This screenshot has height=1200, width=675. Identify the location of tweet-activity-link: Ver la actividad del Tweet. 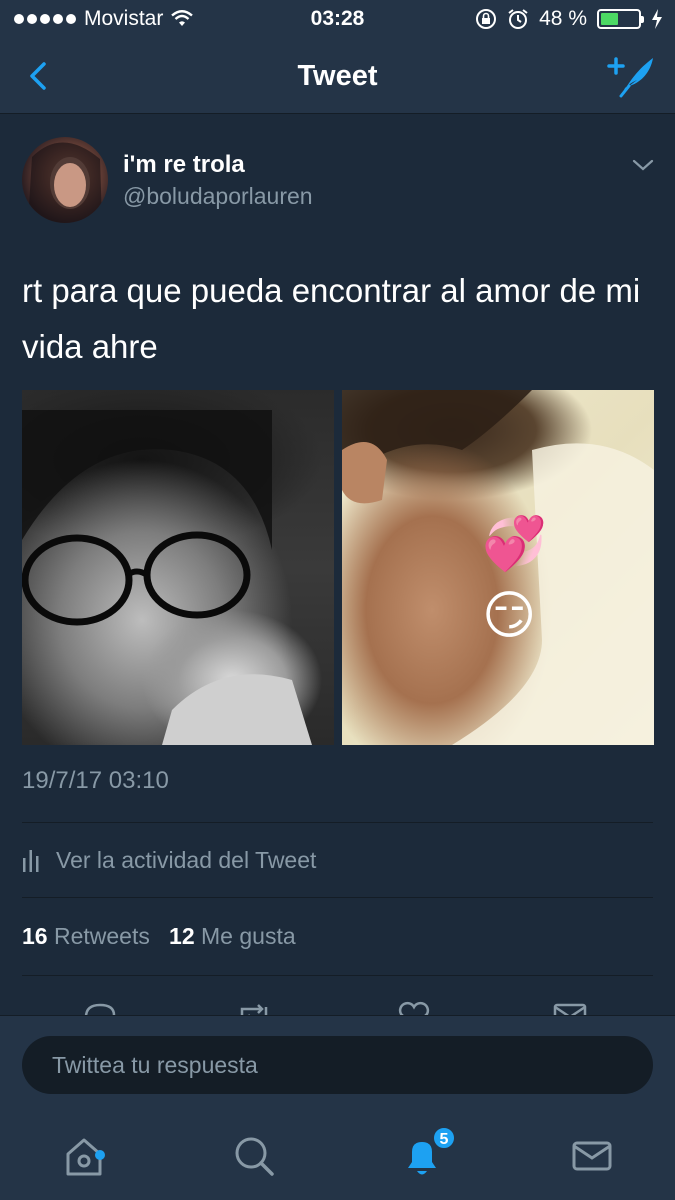
(169, 860).